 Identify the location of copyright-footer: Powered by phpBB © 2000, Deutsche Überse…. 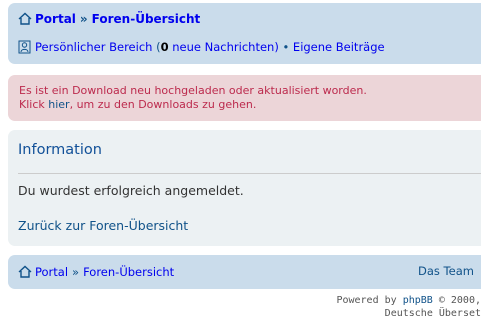
(408, 307).